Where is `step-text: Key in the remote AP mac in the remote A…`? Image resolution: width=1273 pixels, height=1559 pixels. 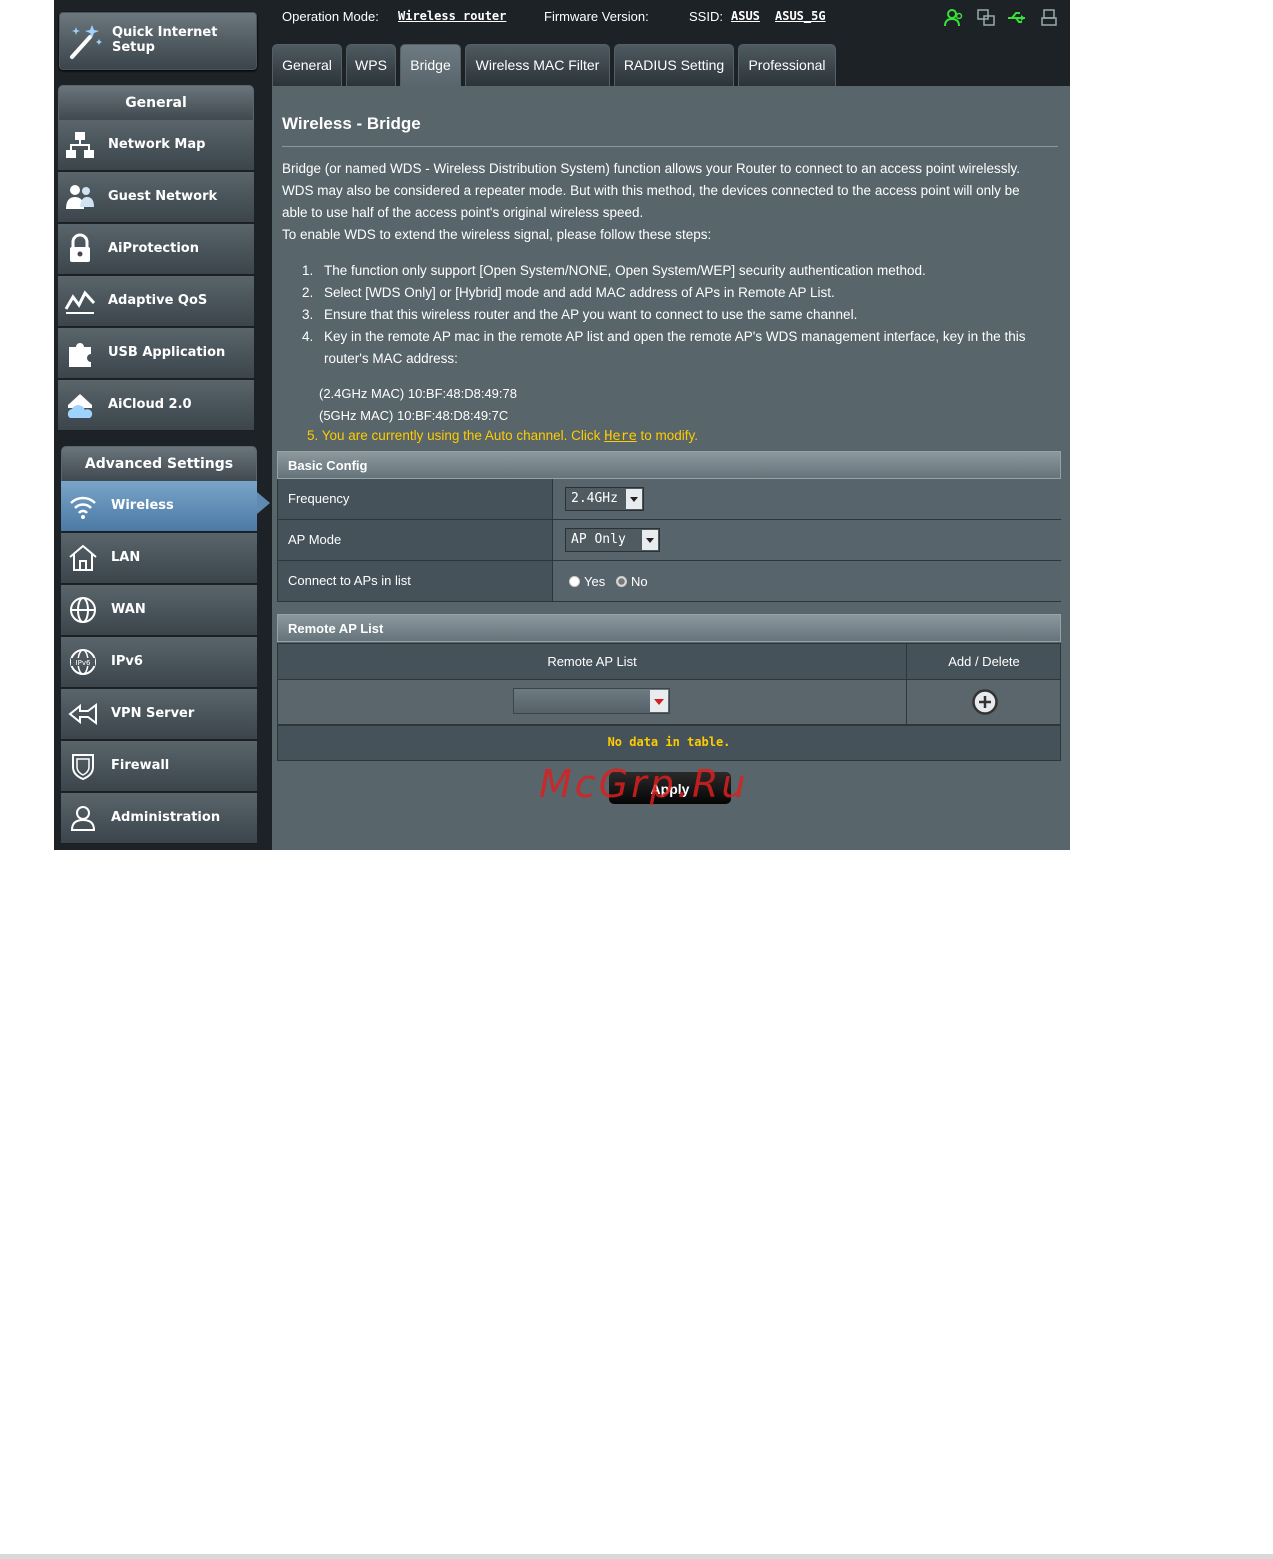 step-text: Key in the remote AP mac in the remote A… is located at coordinates (675, 347).